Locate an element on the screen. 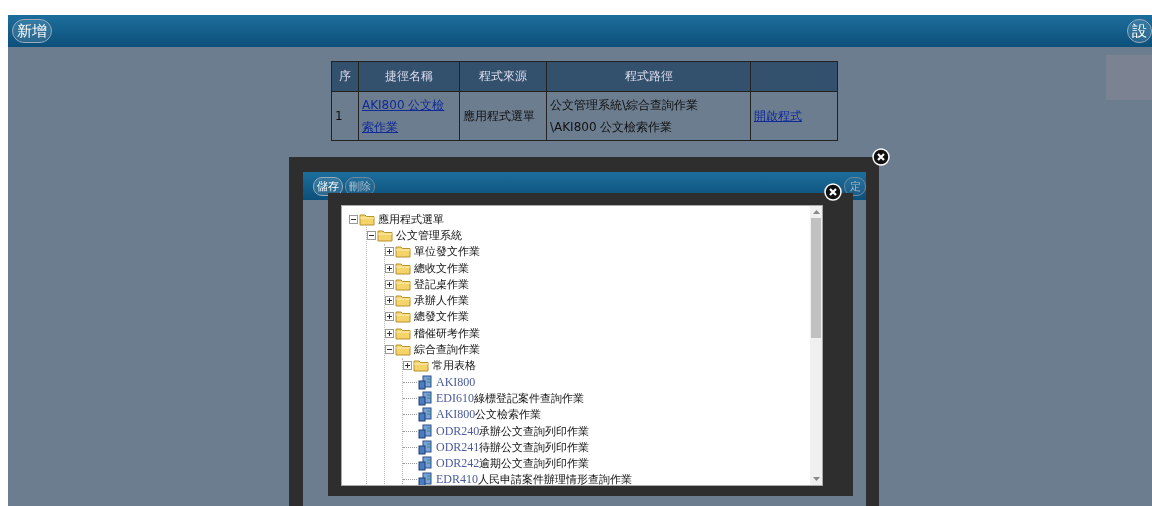 This screenshot has height=506, width=1152. tree-item: 稽催研考作業 is located at coordinates (447, 333).